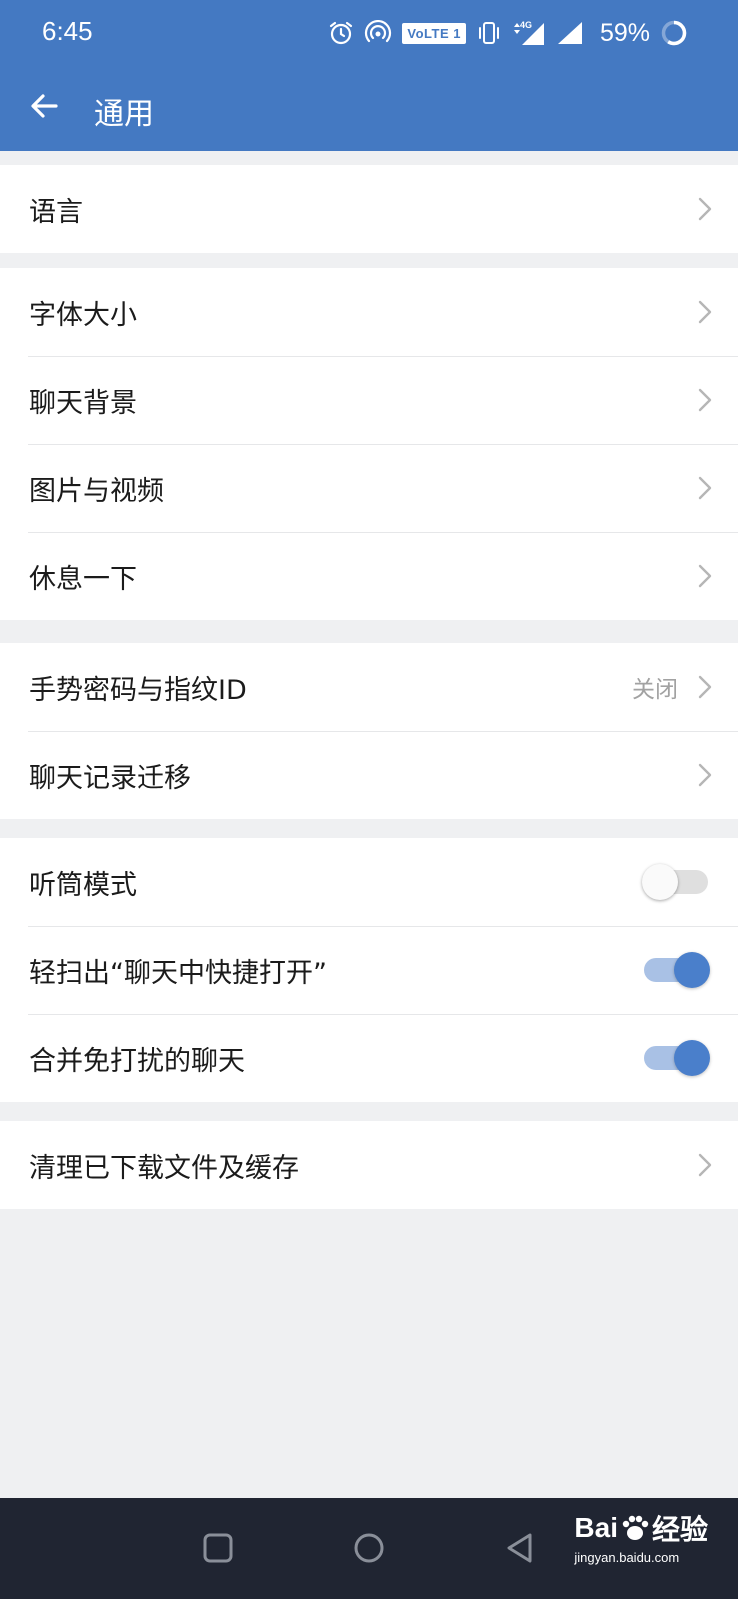 The width and height of the screenshot is (738, 1599). What do you see at coordinates (526, 25) in the screenshot?
I see `network-type: 4G` at bounding box center [526, 25].